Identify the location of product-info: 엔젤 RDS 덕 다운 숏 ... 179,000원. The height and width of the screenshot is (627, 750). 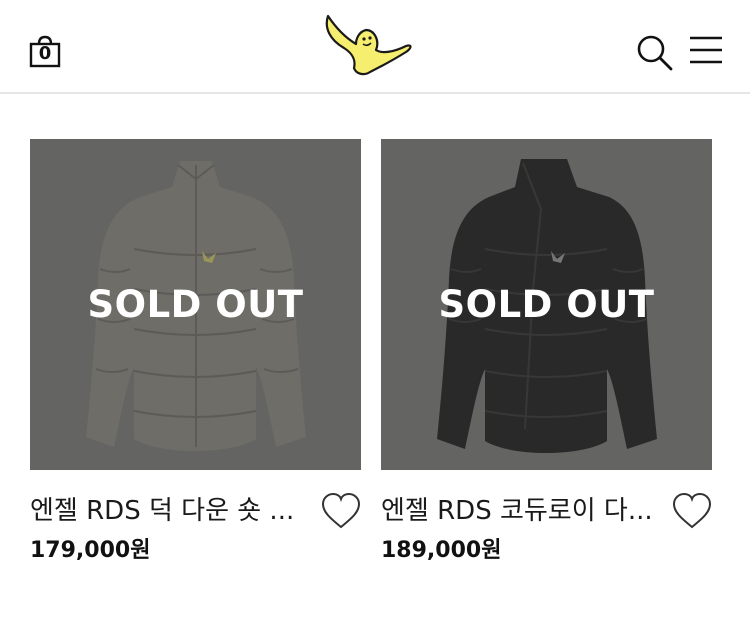
(195, 525).